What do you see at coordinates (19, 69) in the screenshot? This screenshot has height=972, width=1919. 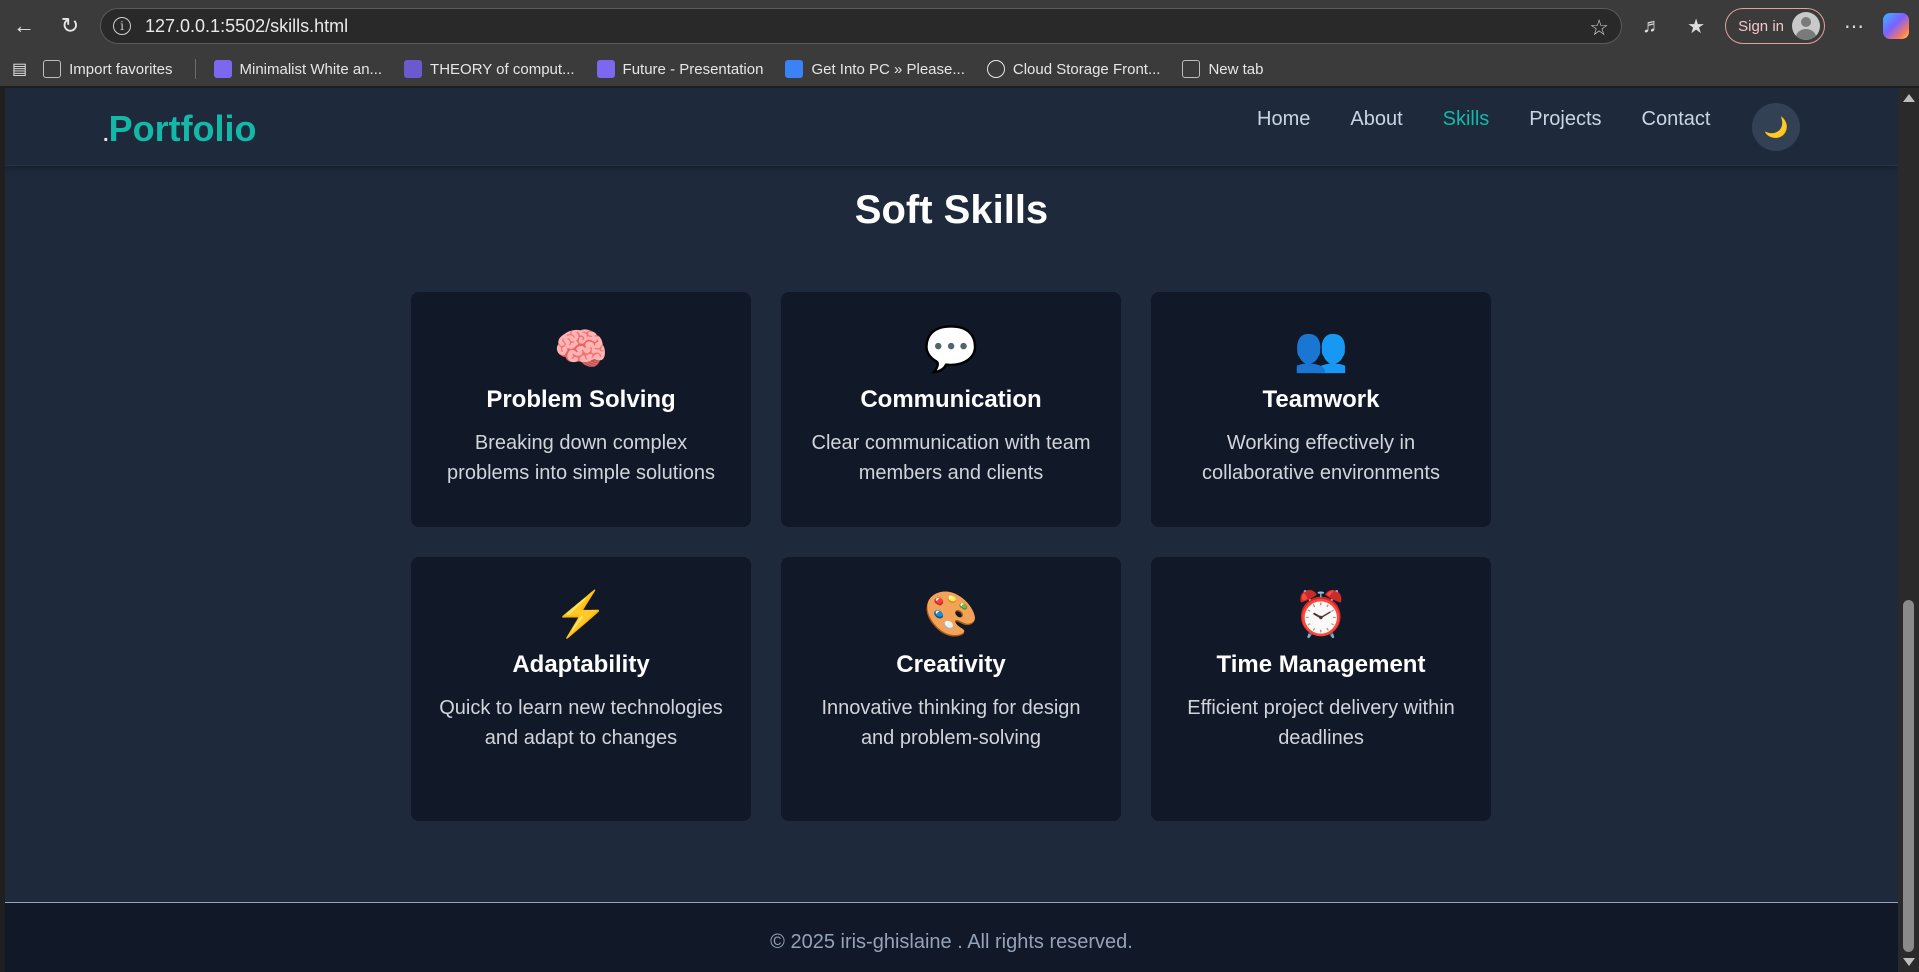 I see `tab-actions-icon: ▤` at bounding box center [19, 69].